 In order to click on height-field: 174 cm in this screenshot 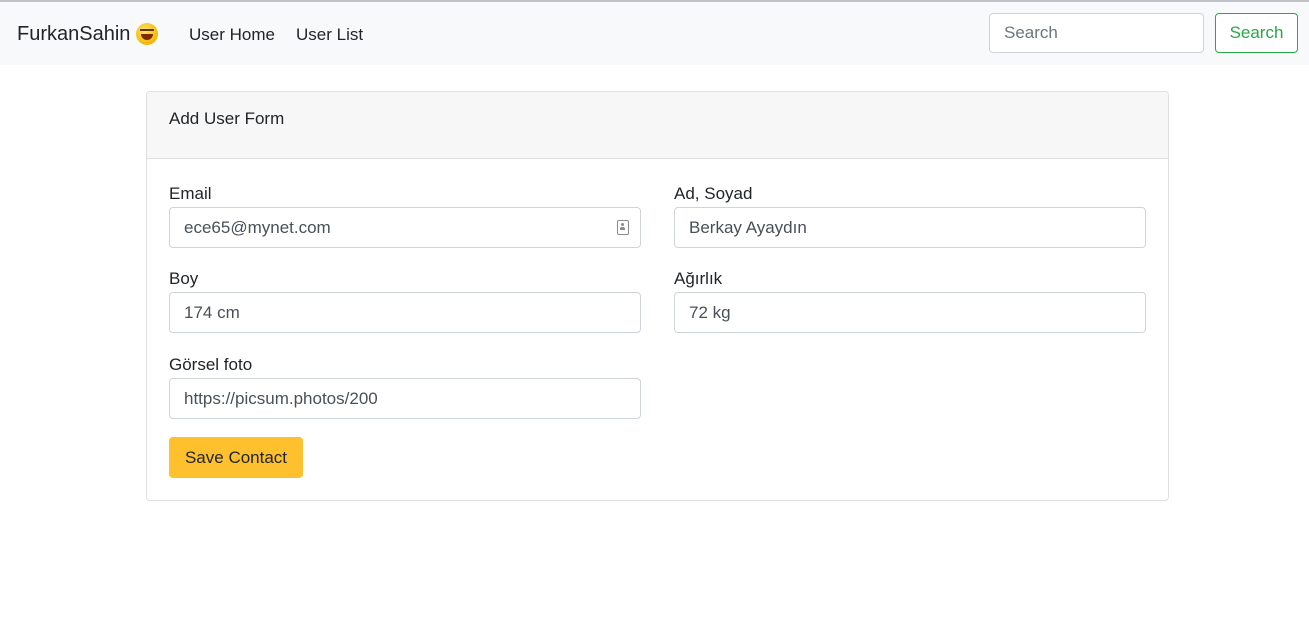, I will do `click(405, 312)`.